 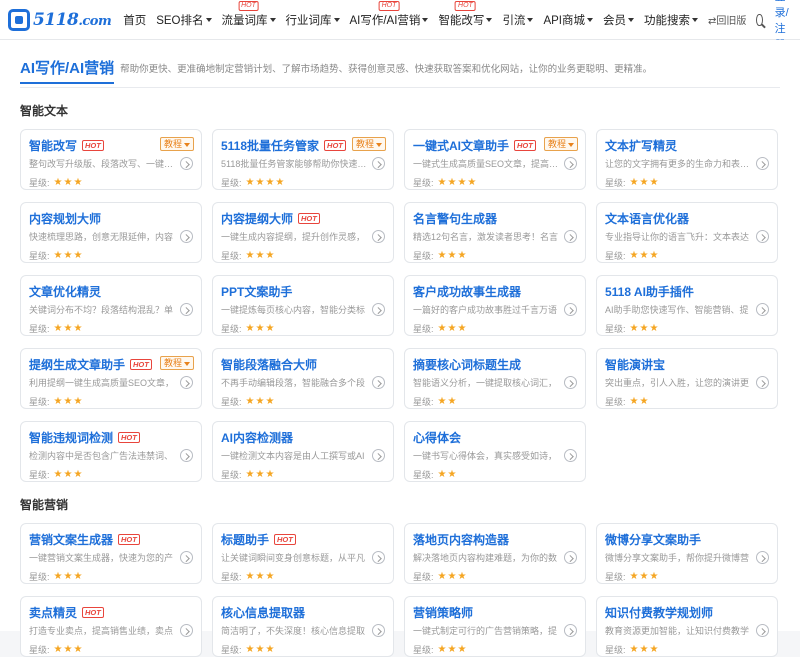 What do you see at coordinates (687, 159) in the screenshot?
I see `tool-card: 文本扩写精灵 让您的文字拥有更多的生命力和表现力 星级: ★★★` at bounding box center [687, 159].